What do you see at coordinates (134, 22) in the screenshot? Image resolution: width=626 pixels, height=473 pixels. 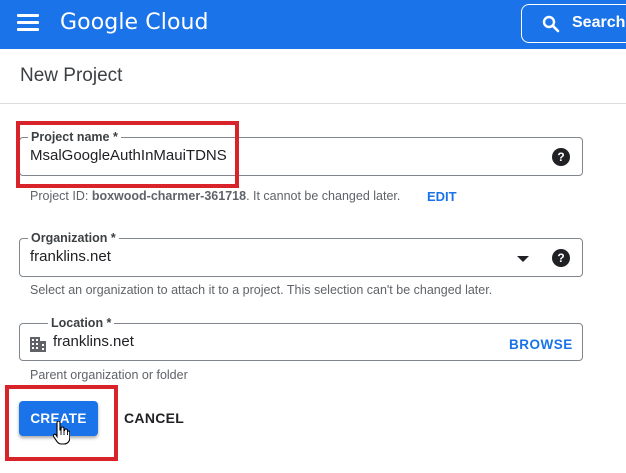 I see `google-cloud-logo: Google Cloud` at bounding box center [134, 22].